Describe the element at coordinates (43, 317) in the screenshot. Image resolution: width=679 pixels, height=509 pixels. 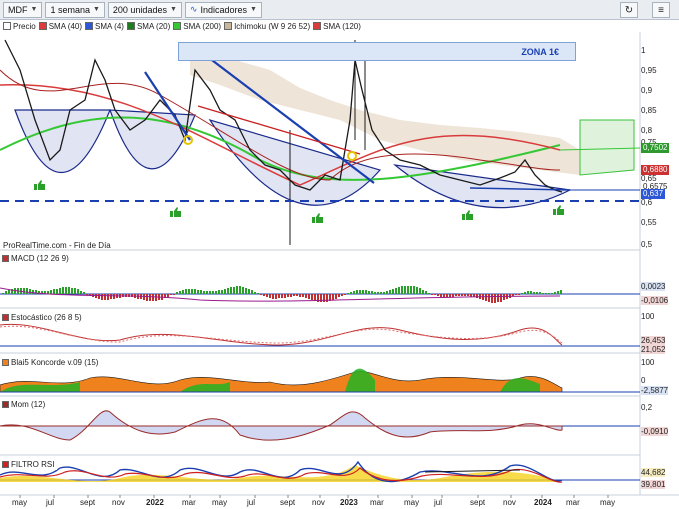
I see `stochastic-label: Estocástico (26 8 5)` at that location.